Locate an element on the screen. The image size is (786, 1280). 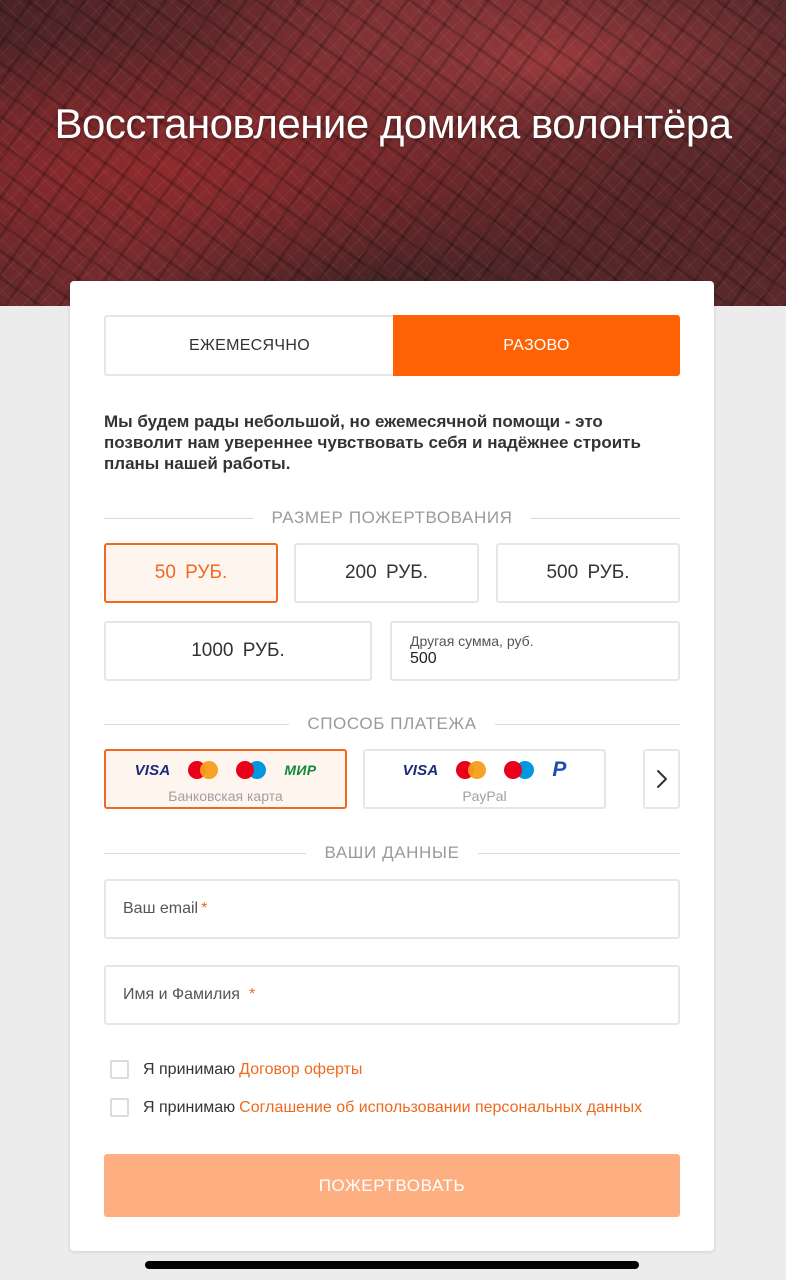
chevron-right-icon is located at coordinates (661, 779).